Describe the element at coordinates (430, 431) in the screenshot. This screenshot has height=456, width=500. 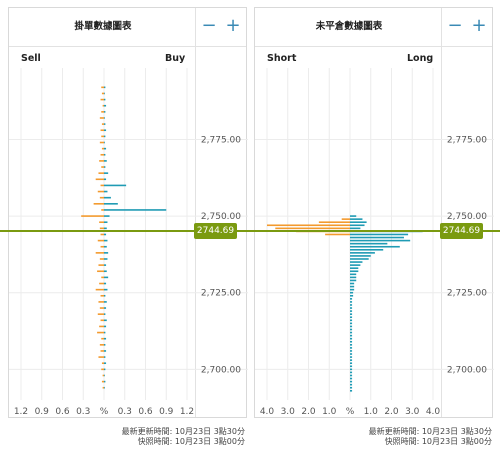
I see `last-updated-text: 最新更新時間: 10月23日 3點30分` at that location.